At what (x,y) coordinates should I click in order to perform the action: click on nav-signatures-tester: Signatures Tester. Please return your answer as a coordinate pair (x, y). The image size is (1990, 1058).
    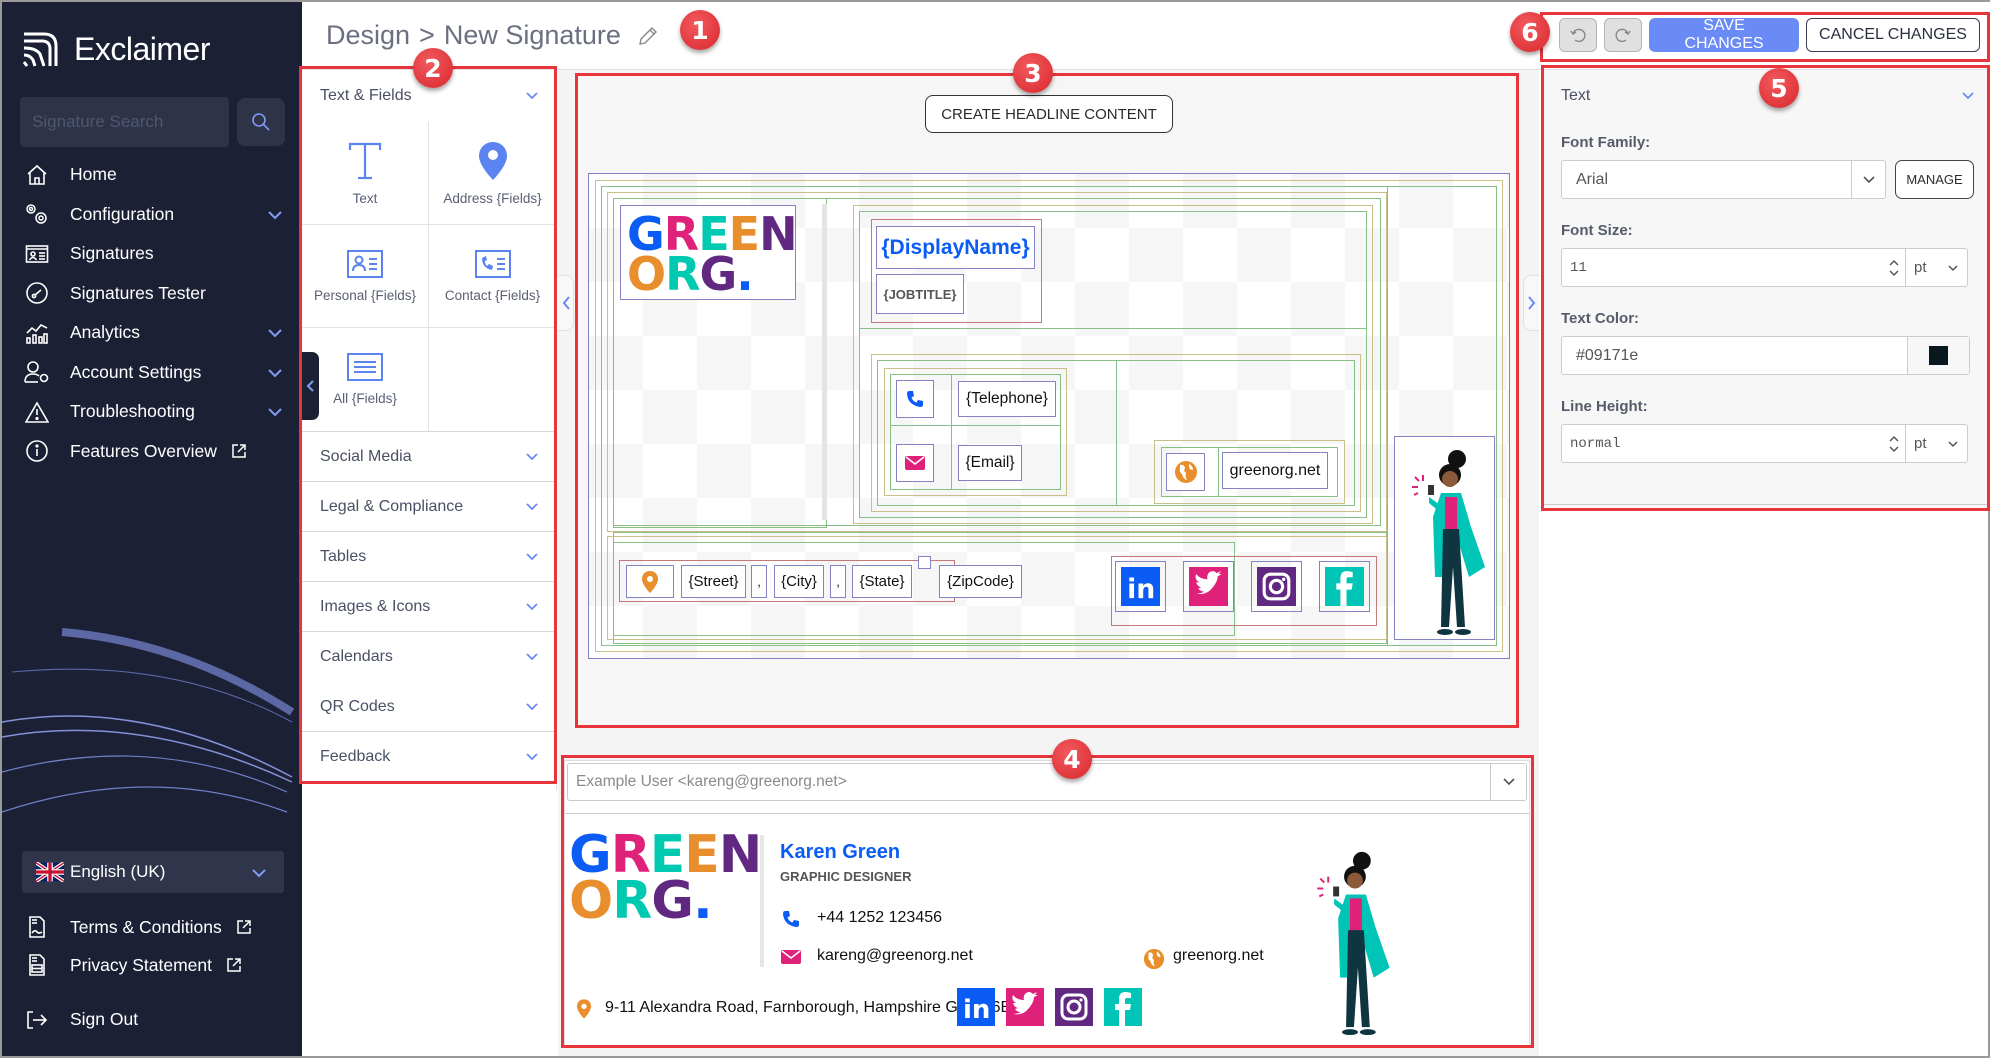
    Looking at the image, I should click on (152, 294).